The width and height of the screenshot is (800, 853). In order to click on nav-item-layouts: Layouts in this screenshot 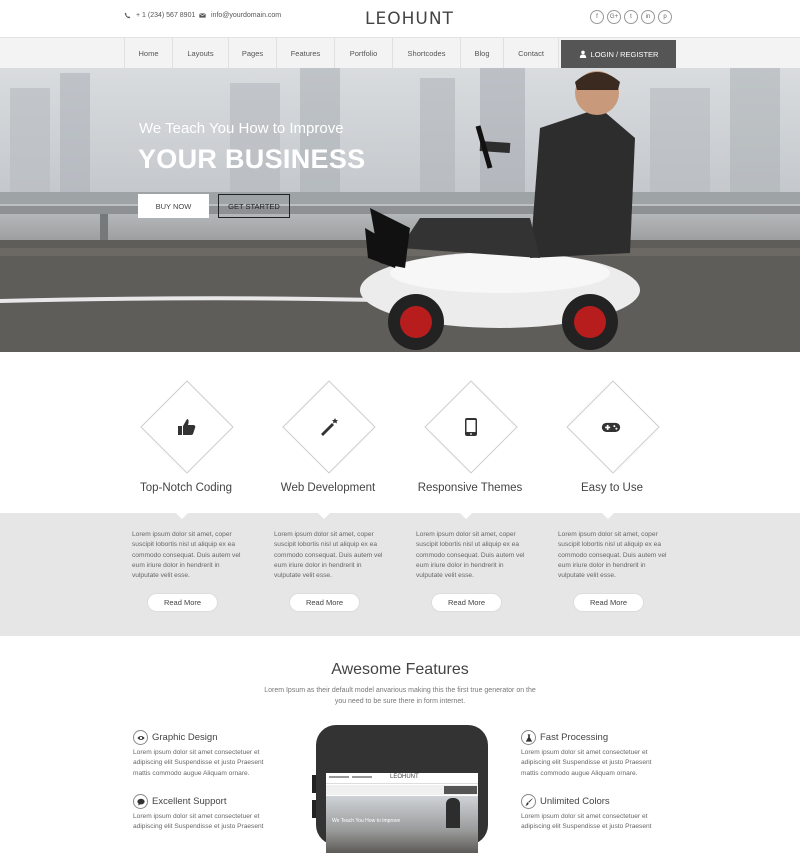, I will do `click(200, 53)`.